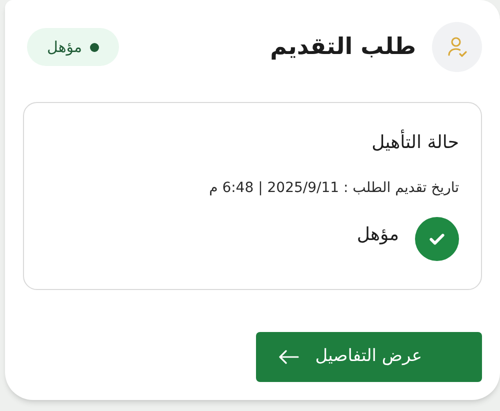  I want to click on check-icon, so click(437, 239).